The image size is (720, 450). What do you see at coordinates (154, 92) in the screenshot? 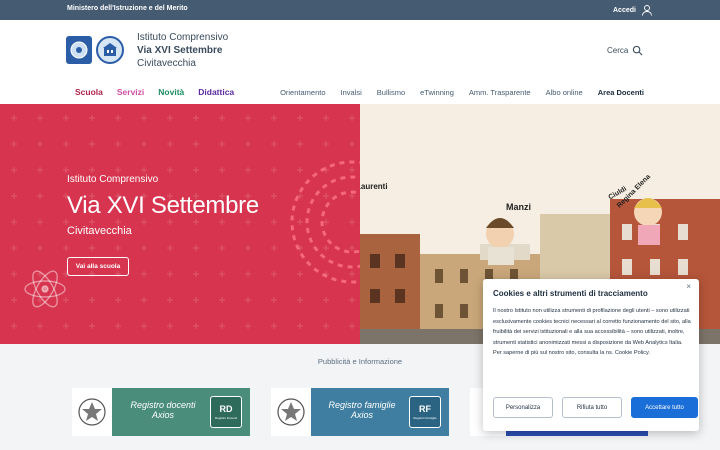
I see `primary-menu: Scuola Servizi Novità Didattica` at bounding box center [154, 92].